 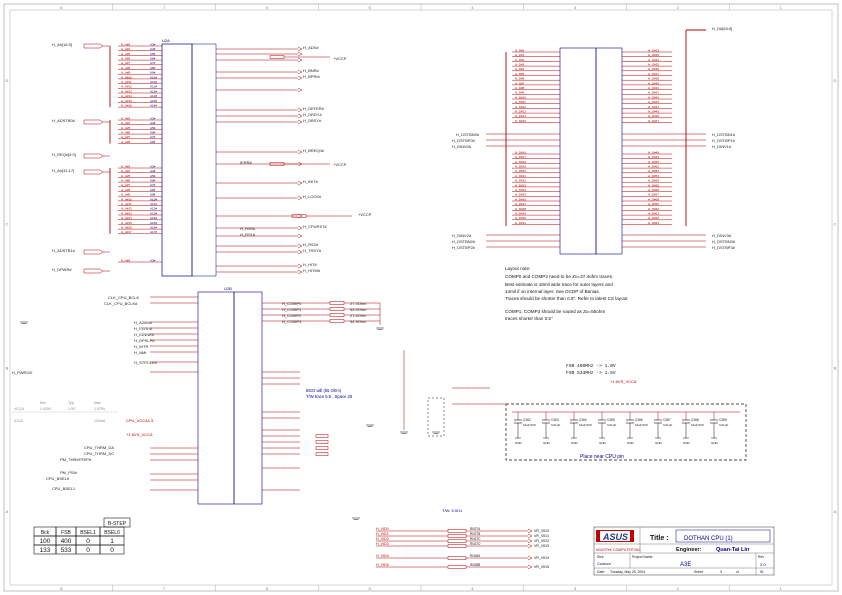 I want to click on u2a-bus-label: H_A#16, so click(x=126, y=106).